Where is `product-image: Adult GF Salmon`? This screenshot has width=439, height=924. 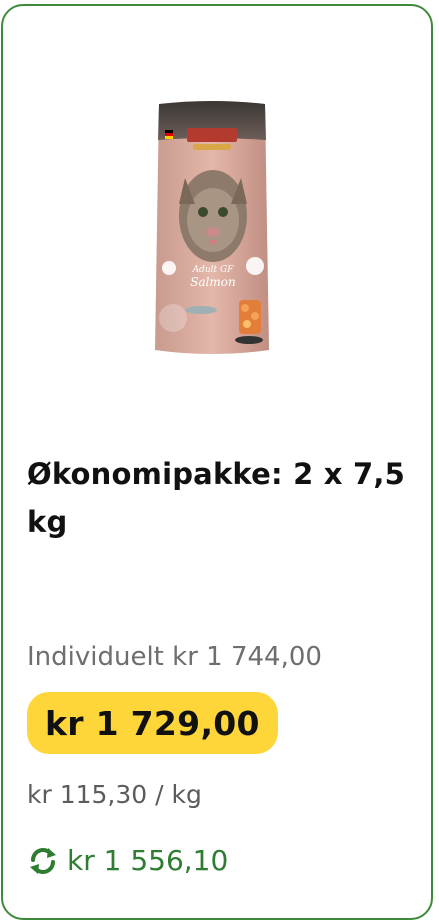
product-image: Adult GF Salmon is located at coordinates (212, 231).